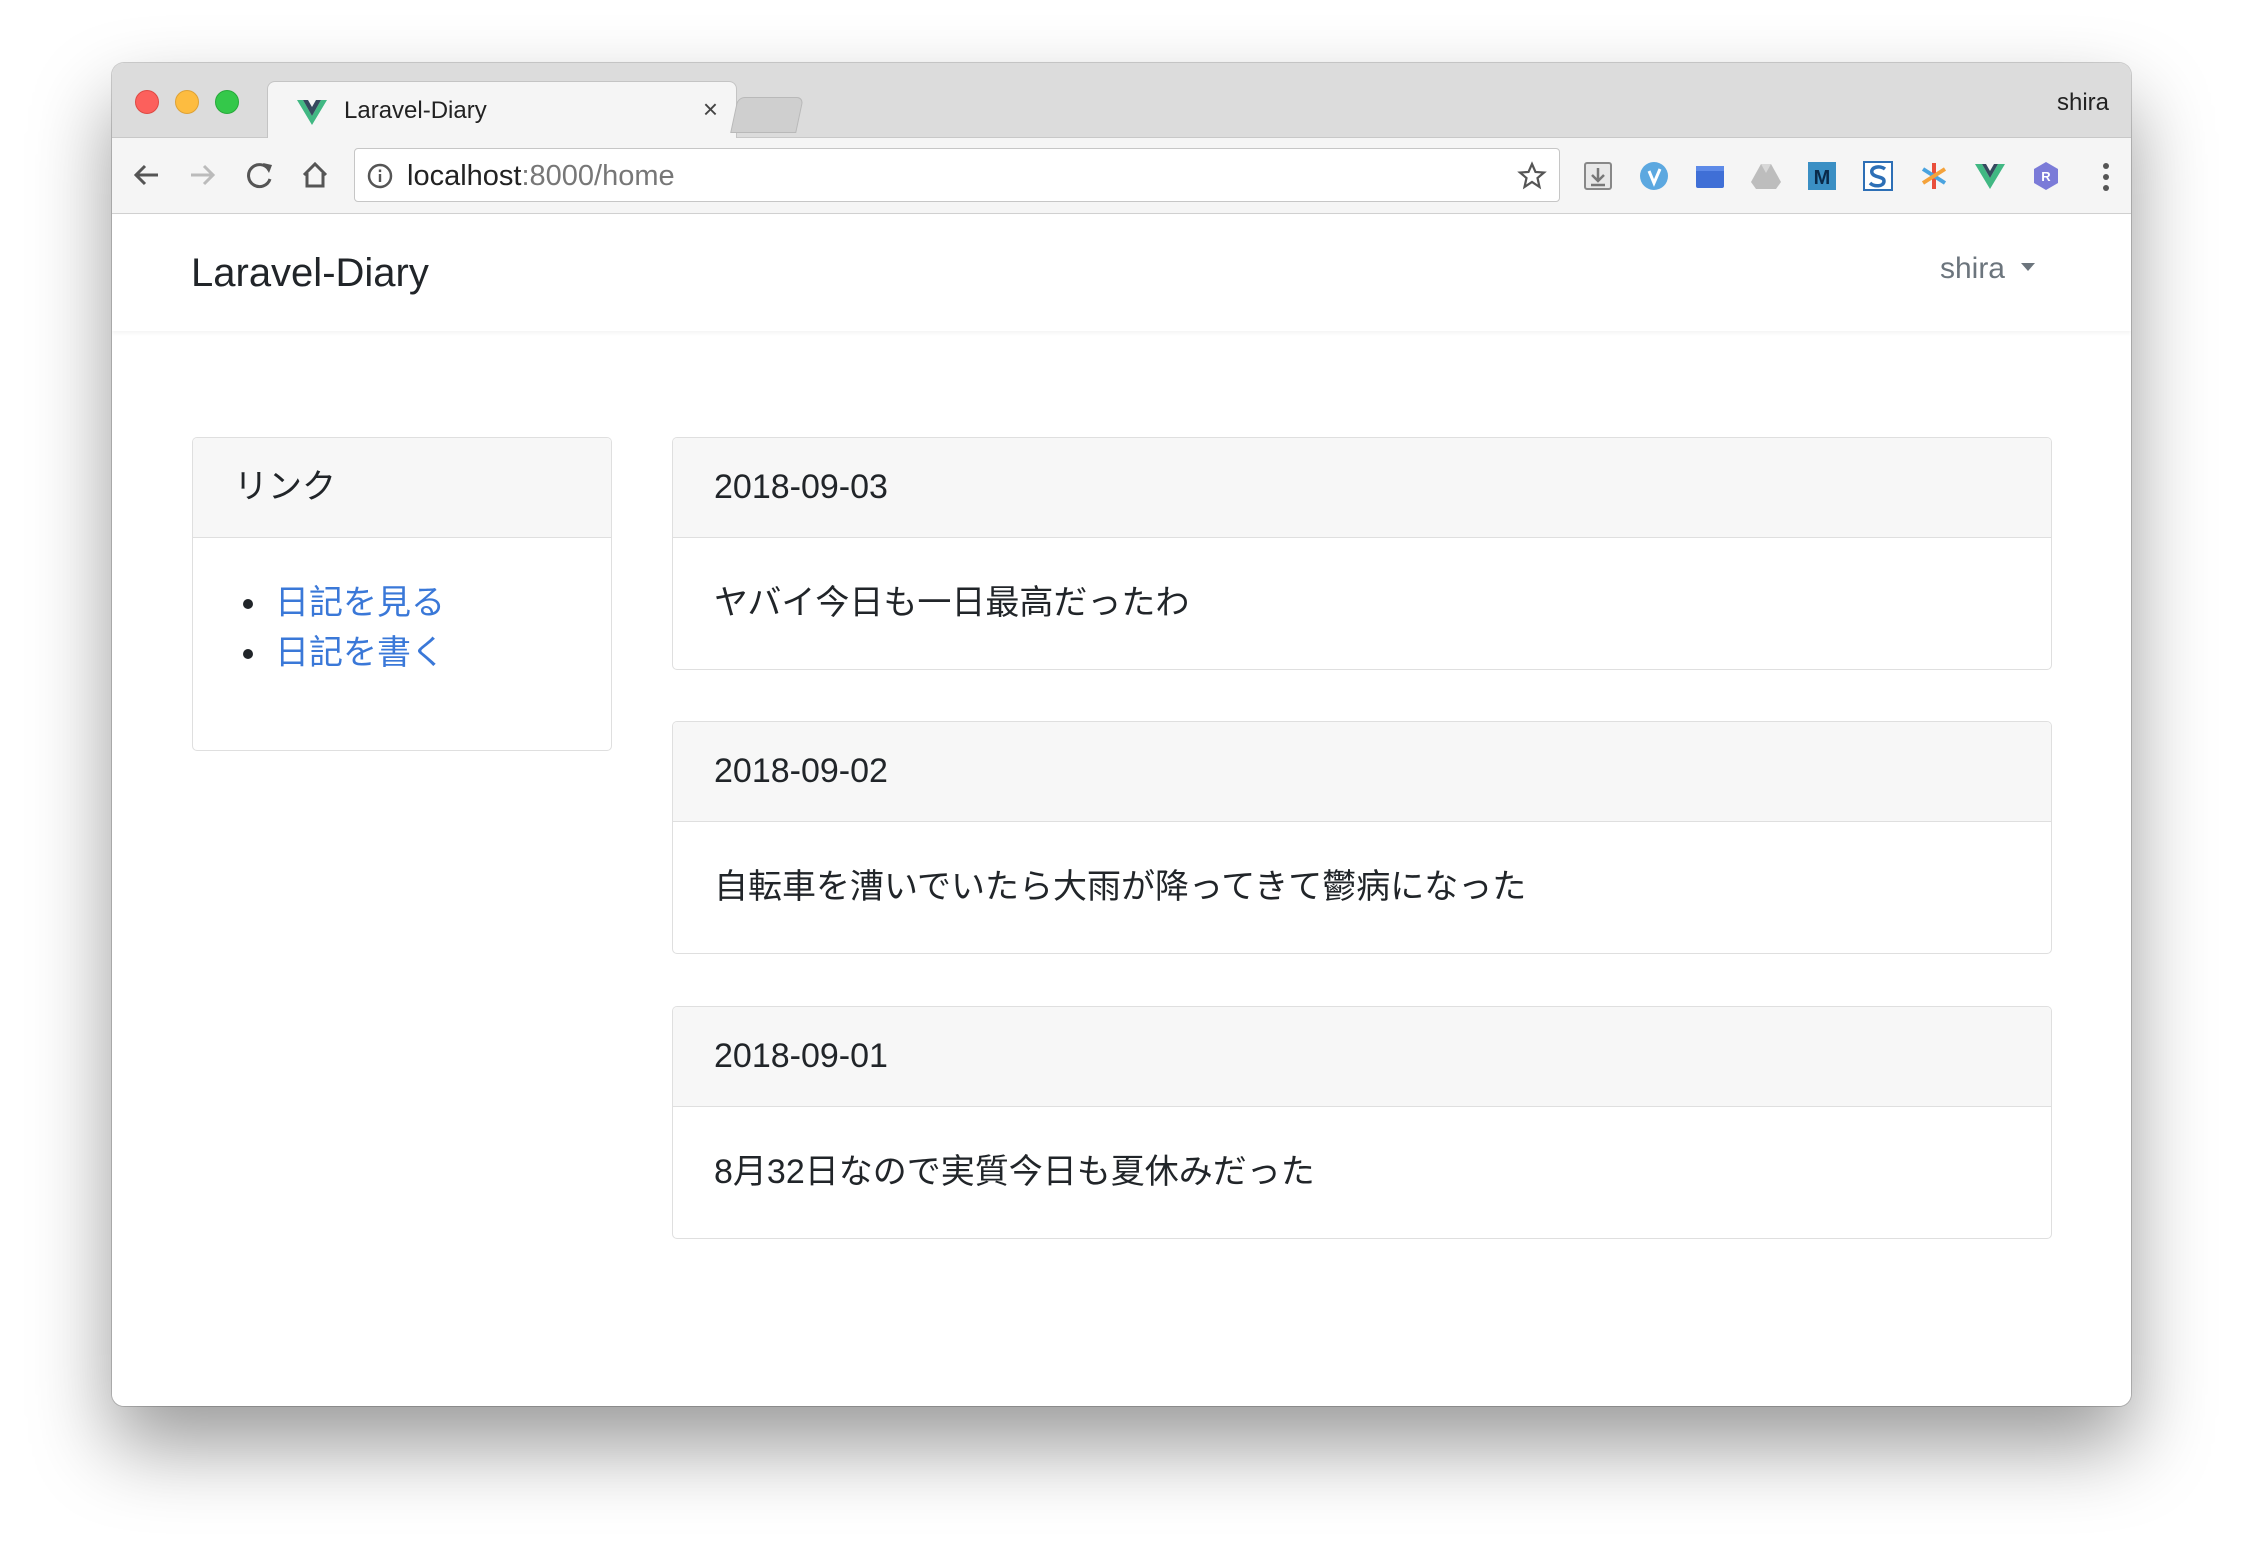 The height and width of the screenshot is (1566, 2242). What do you see at coordinates (502, 110) in the screenshot?
I see `browser-tab: Laravel-Diary ×` at bounding box center [502, 110].